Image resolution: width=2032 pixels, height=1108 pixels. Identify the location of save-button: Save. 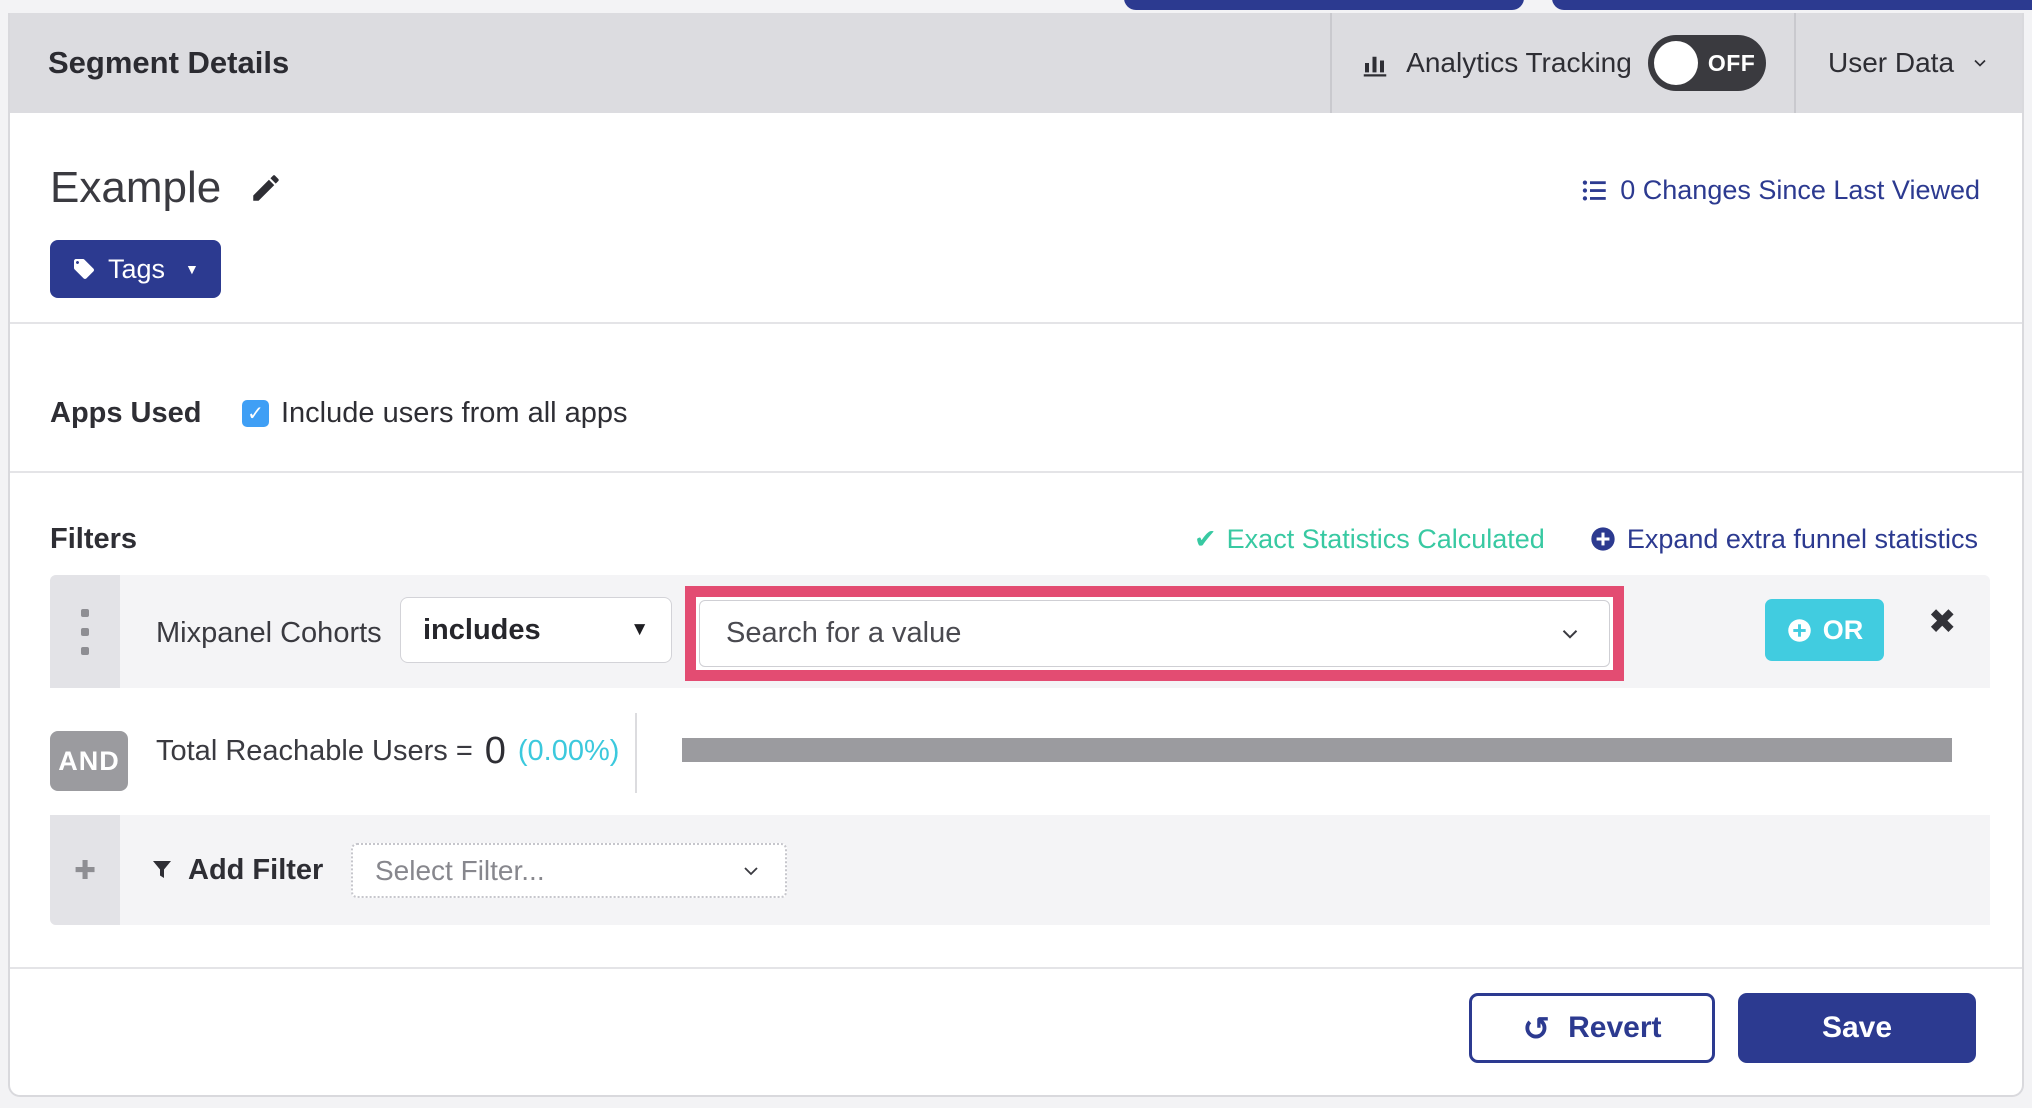
(1857, 1028).